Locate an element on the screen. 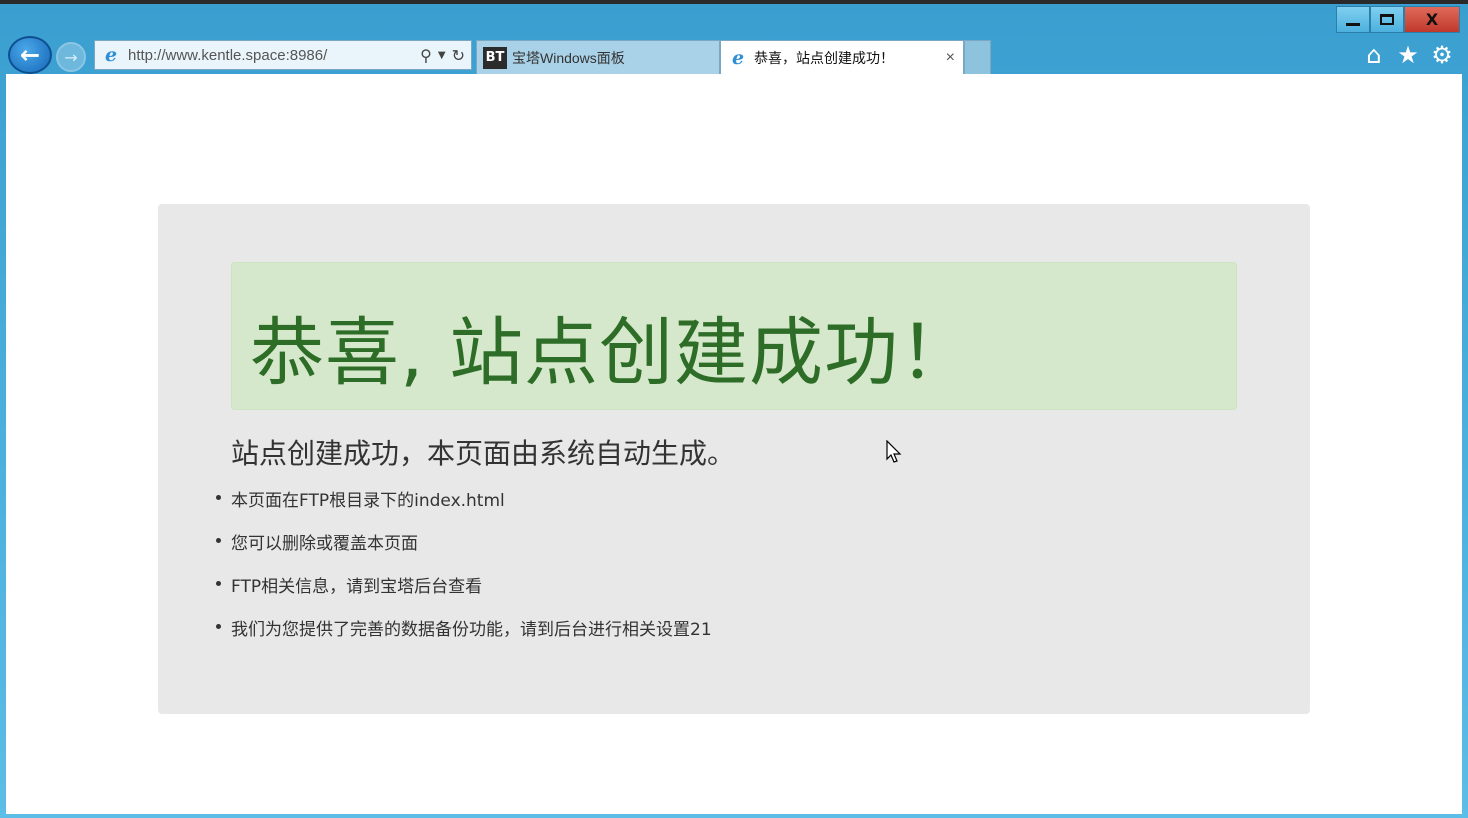  address-input: http://www.kentle.space:8986/ is located at coordinates (263, 55).